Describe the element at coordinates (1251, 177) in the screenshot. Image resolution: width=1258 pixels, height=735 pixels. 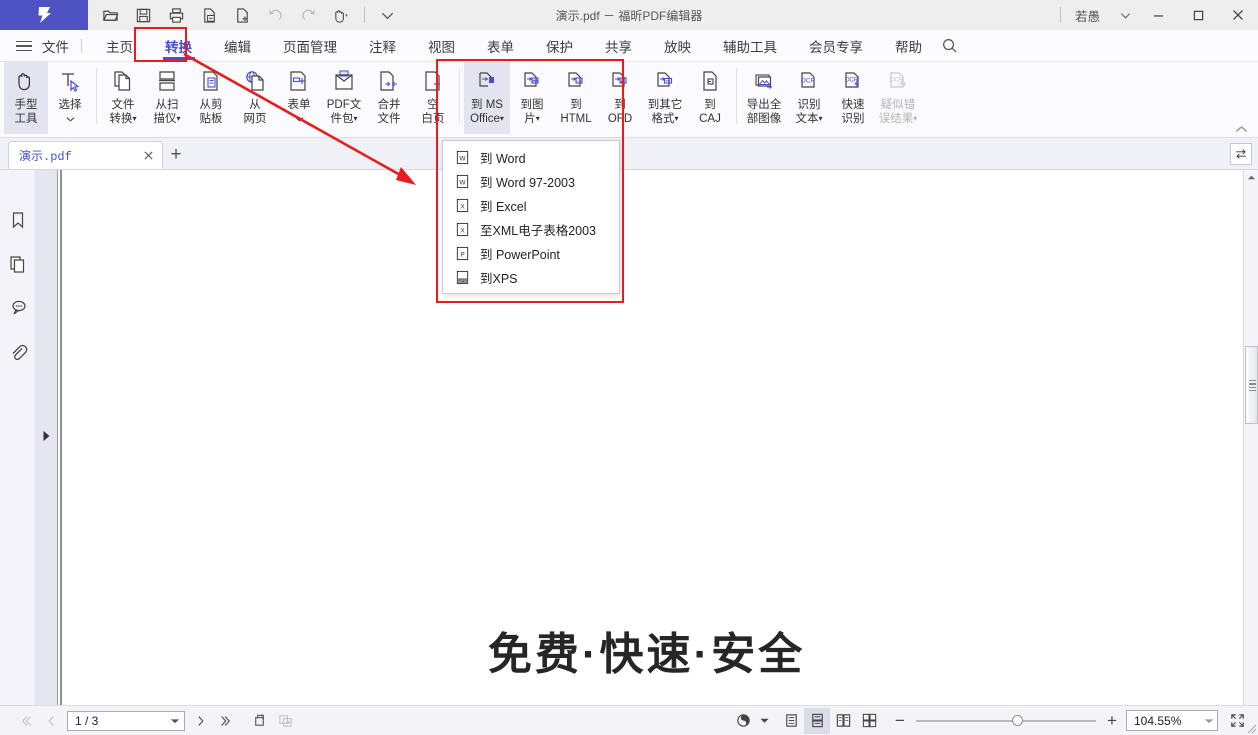
I see `scroll-up-arrow-icon` at that location.